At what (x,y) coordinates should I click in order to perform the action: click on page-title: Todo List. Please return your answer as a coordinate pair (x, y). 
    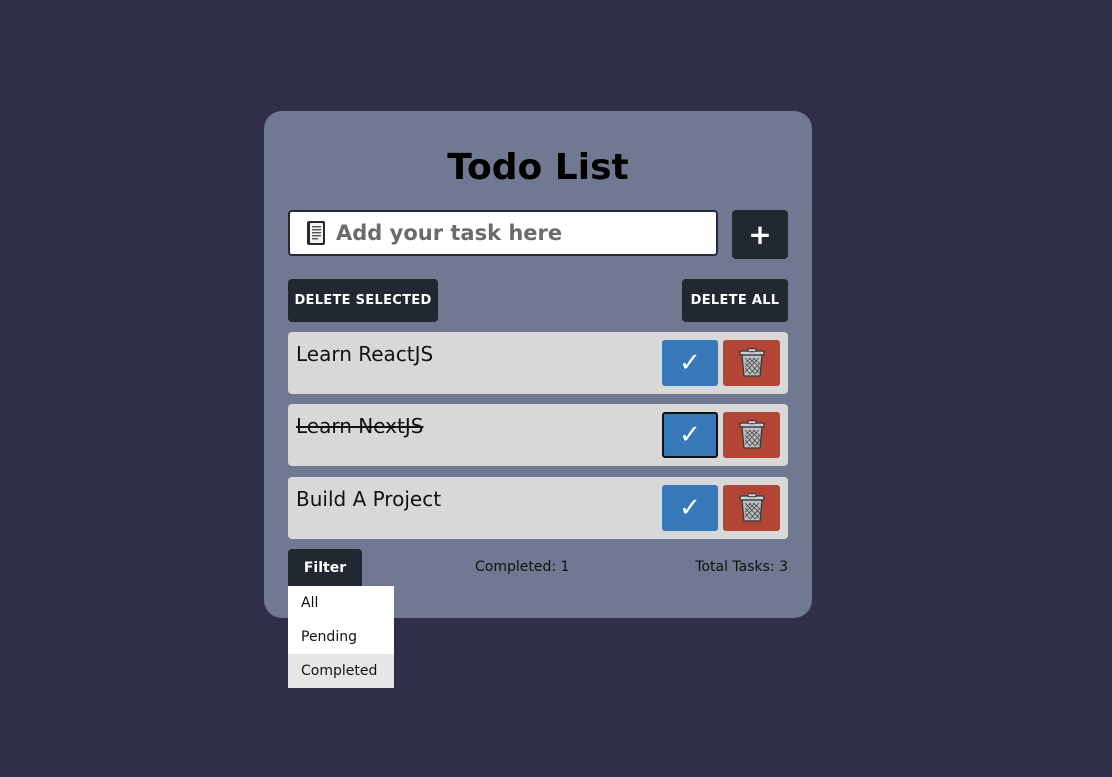
    Looking at the image, I should click on (538, 167).